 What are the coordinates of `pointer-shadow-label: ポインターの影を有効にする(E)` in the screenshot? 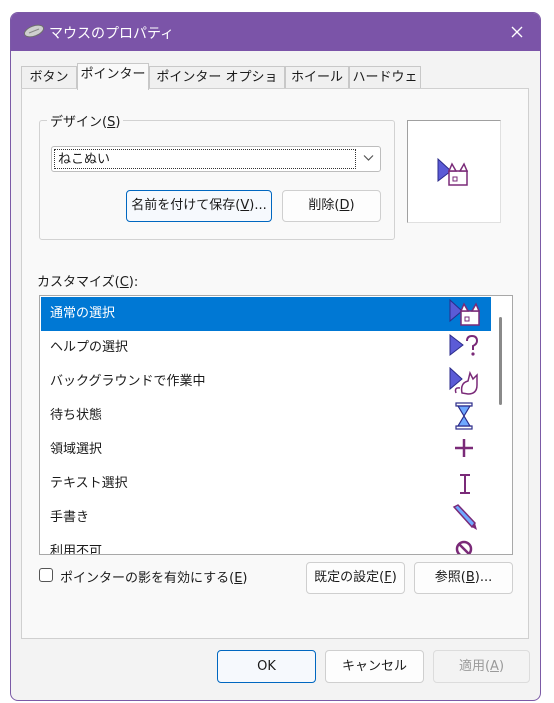 It's located at (154, 578).